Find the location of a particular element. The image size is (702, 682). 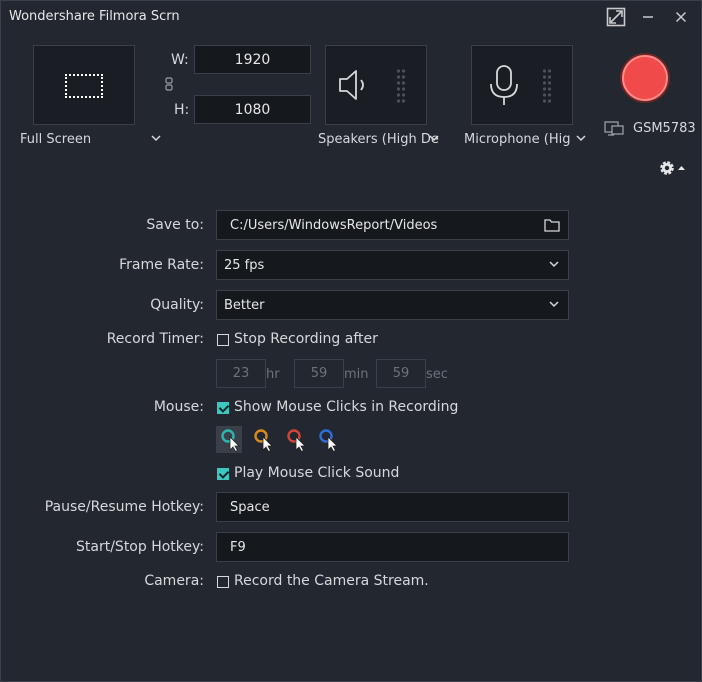

show-mouse-clicks-checkbox is located at coordinates (223, 408).